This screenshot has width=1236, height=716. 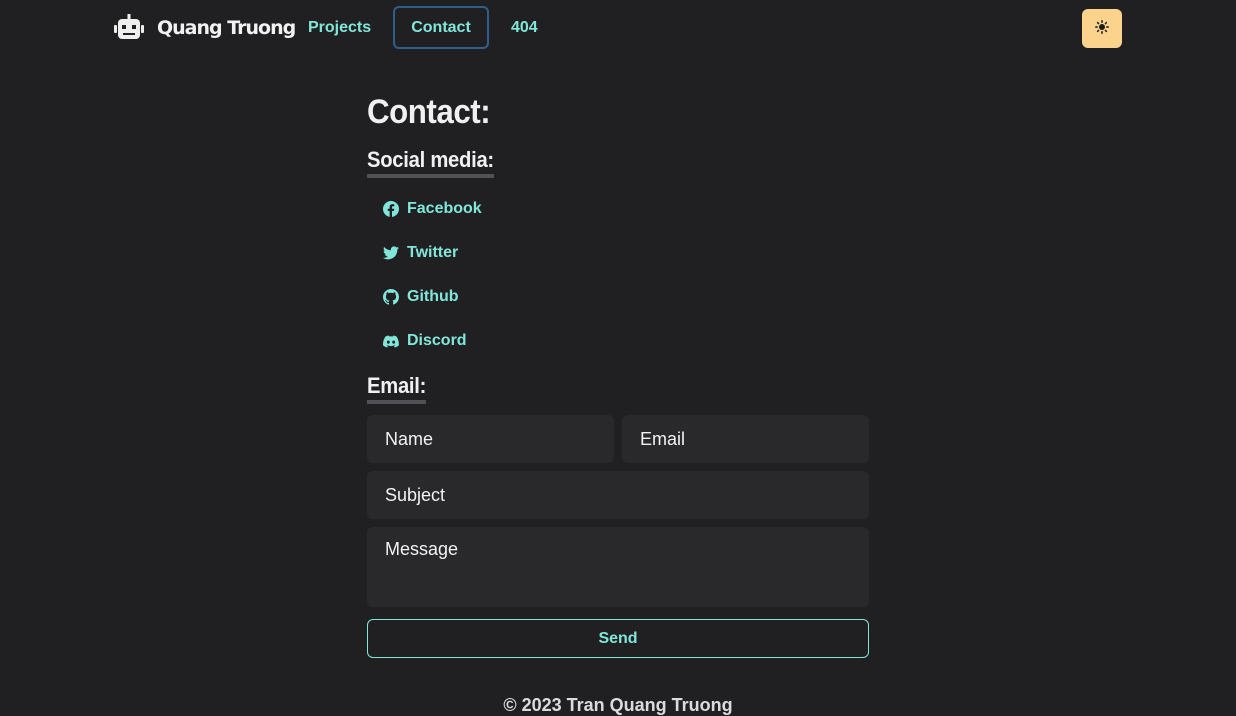 I want to click on subject-input, so click(x=618, y=495).